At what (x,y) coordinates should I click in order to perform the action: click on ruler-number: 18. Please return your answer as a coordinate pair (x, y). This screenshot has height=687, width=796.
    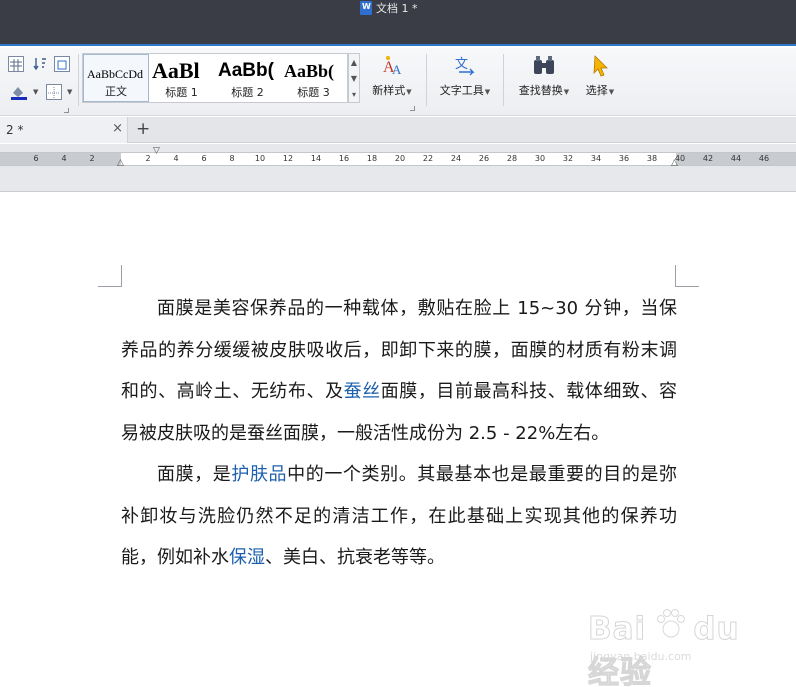
    Looking at the image, I should click on (372, 158).